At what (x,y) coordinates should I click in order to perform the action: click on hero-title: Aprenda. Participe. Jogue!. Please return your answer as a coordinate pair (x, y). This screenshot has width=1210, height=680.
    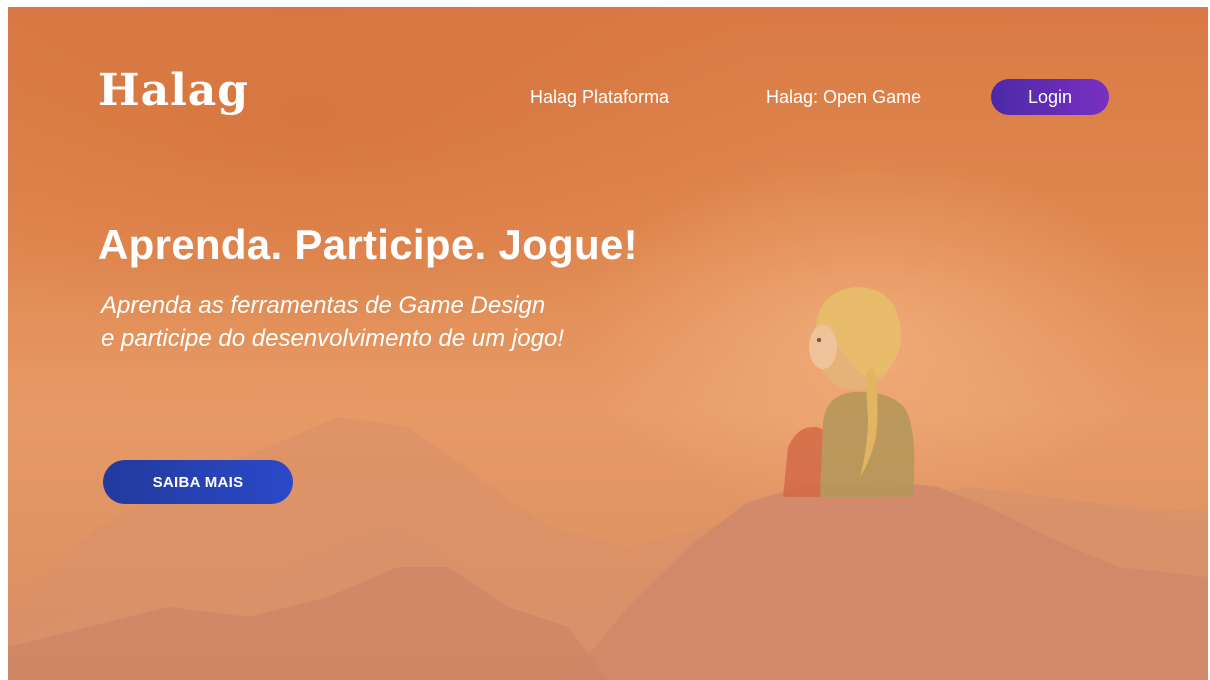
    Looking at the image, I should click on (368, 244).